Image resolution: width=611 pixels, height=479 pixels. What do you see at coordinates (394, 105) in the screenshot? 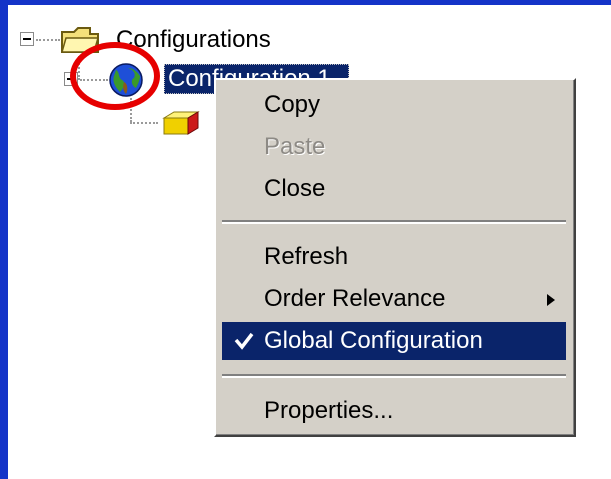
I see `menu-item-copy: Copy` at bounding box center [394, 105].